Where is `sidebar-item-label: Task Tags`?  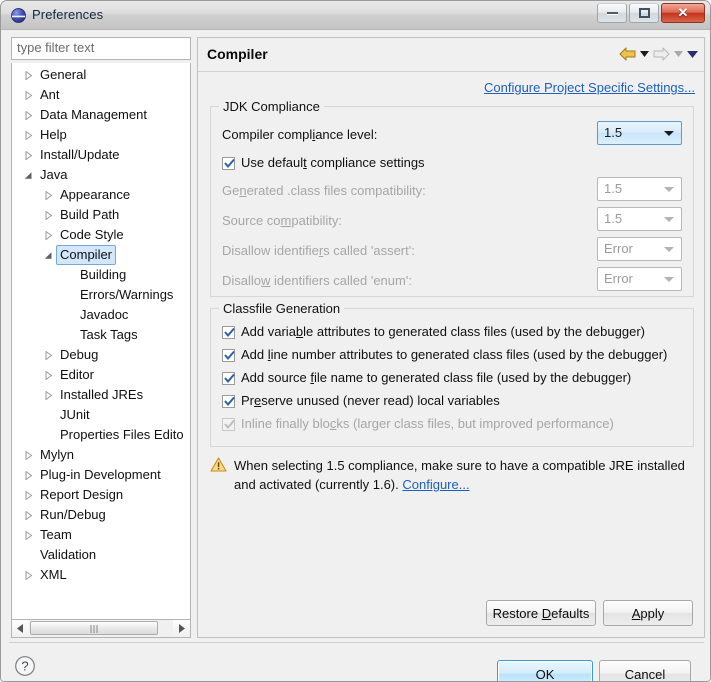 sidebar-item-label: Task Tags is located at coordinates (109, 334).